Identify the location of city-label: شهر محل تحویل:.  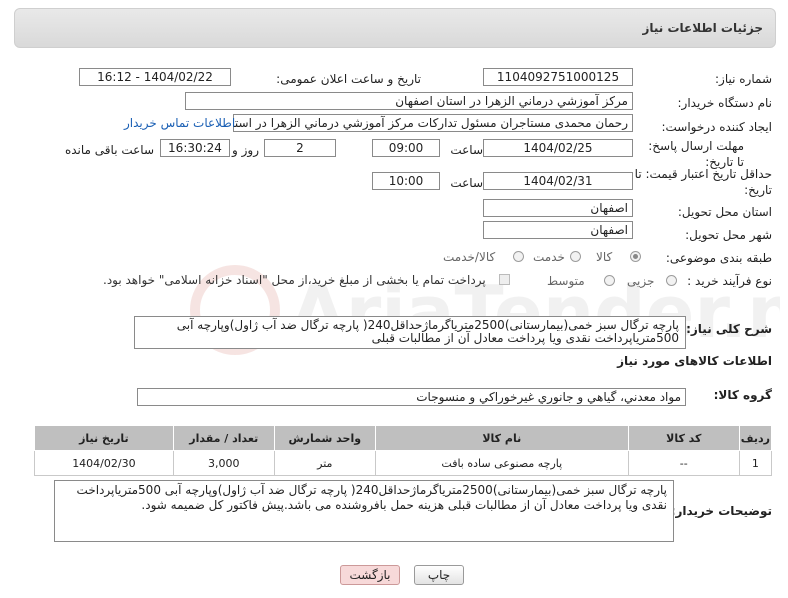
(728, 235).